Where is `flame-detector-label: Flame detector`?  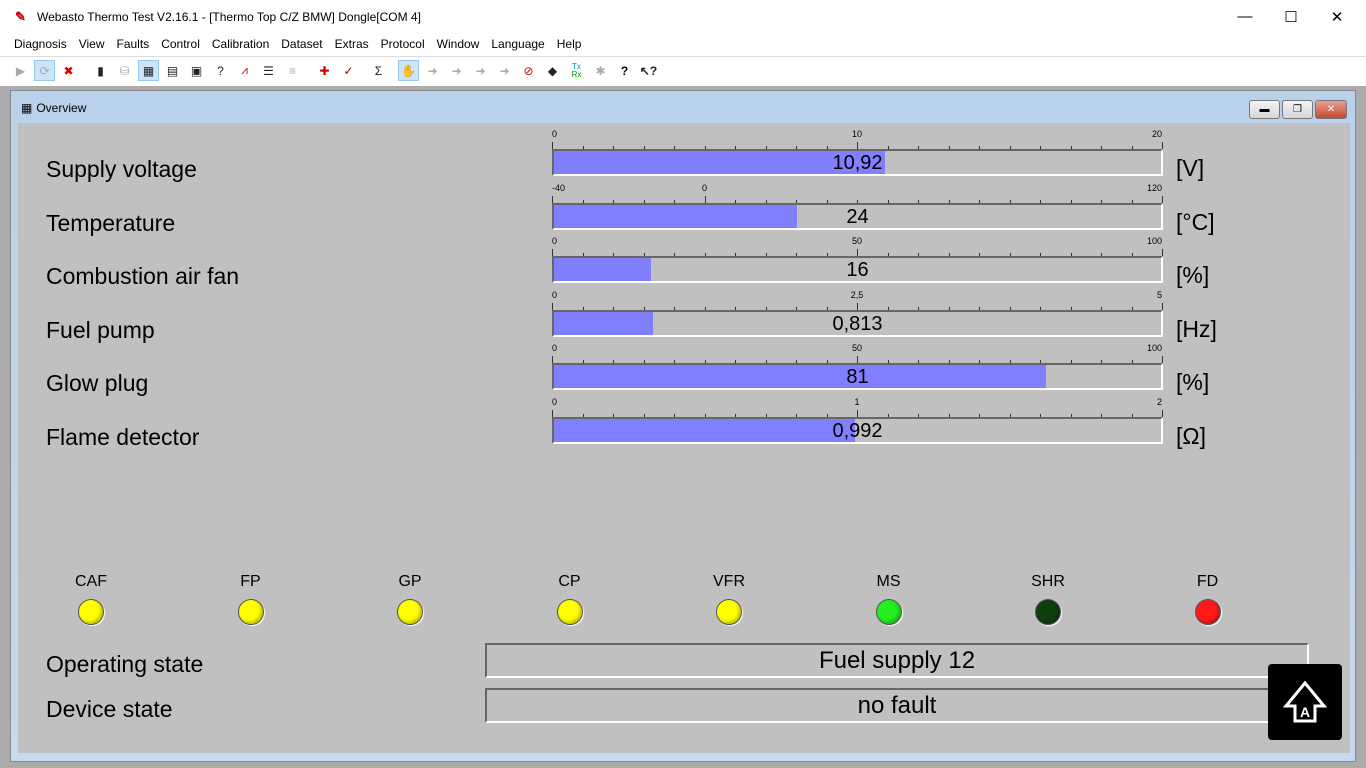 flame-detector-label: Flame detector is located at coordinates (123, 437).